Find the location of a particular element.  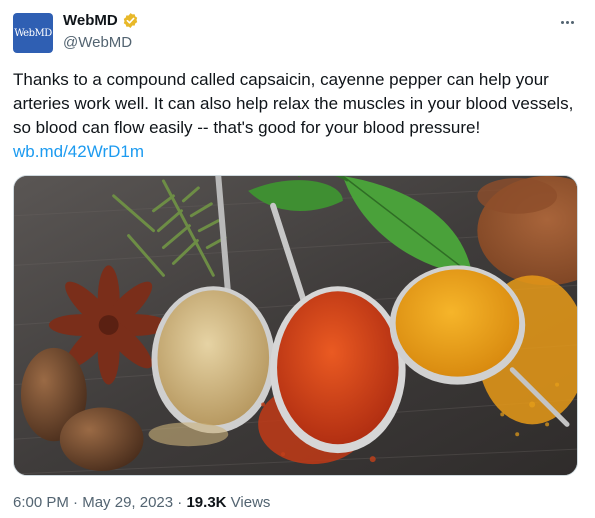

views-count: 19.3K is located at coordinates (206, 502).